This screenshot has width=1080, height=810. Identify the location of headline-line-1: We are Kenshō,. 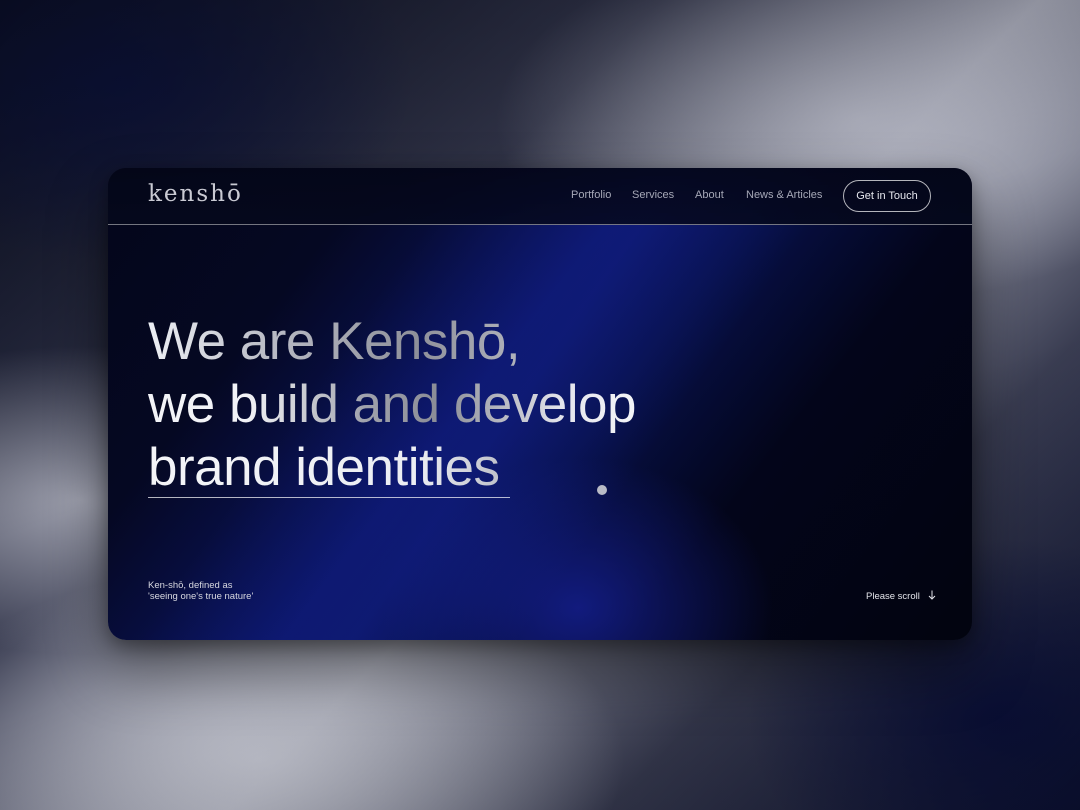
(392, 341).